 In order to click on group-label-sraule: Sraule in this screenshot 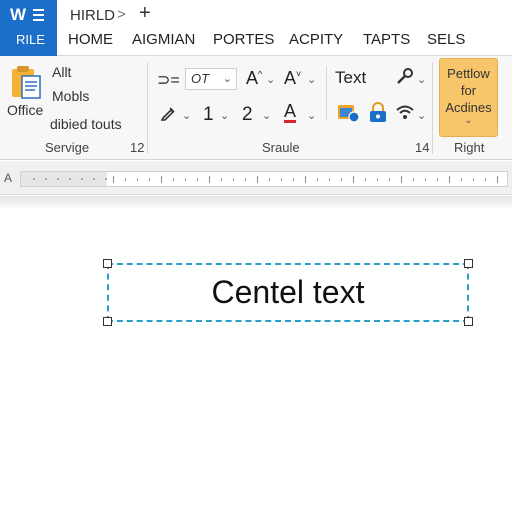, I will do `click(281, 147)`.